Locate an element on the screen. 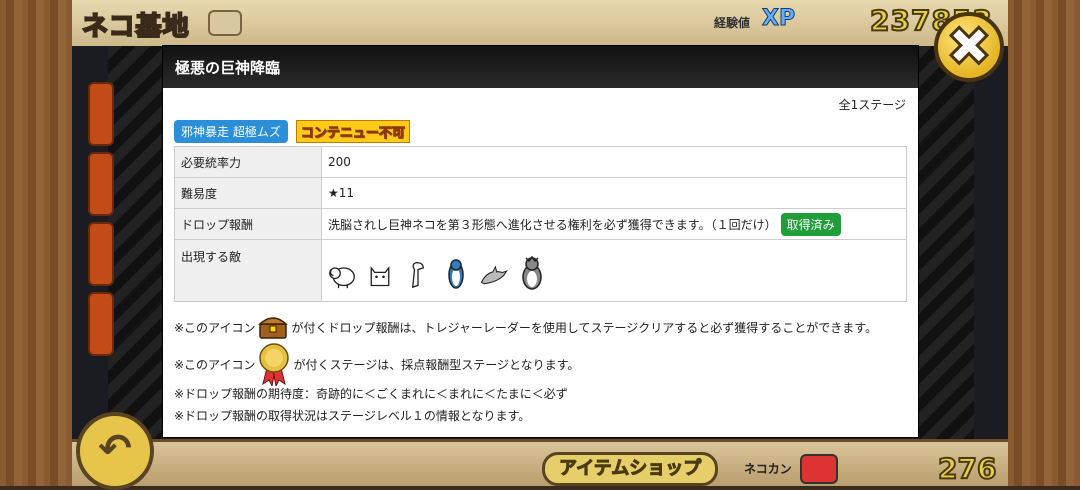 The height and width of the screenshot is (490, 1080). wood-frame-left is located at coordinates (37, 243).